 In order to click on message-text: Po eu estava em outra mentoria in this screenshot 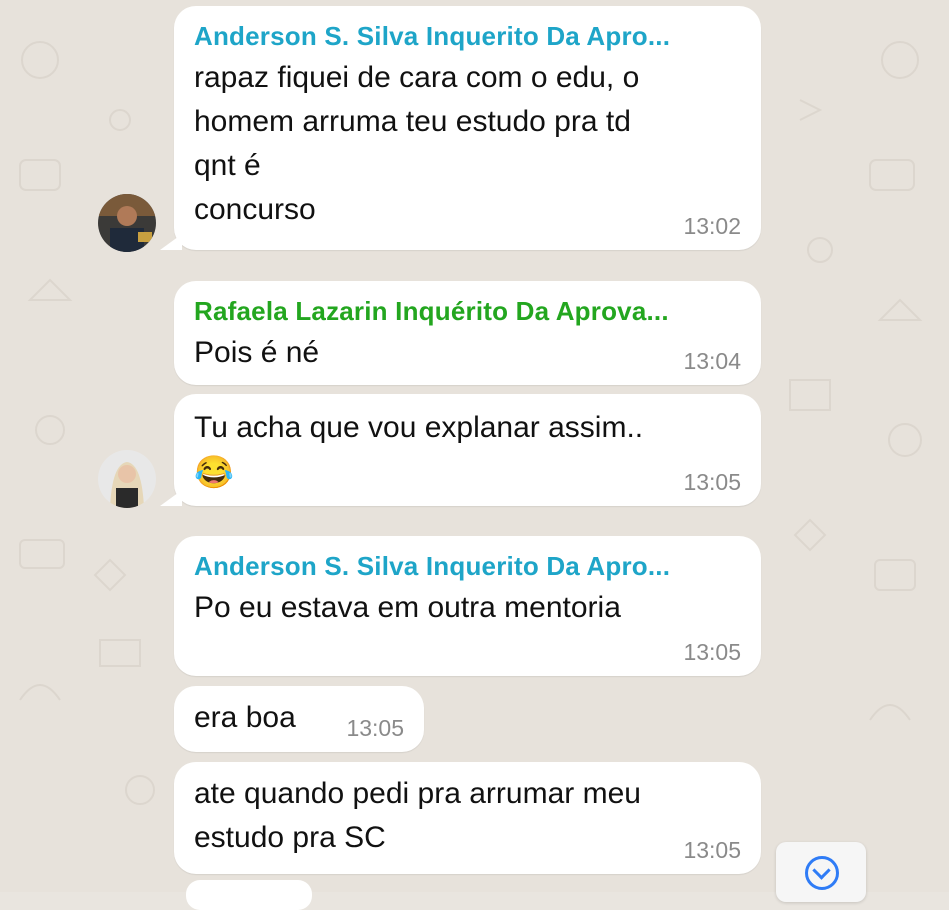, I will do `click(407, 607)`.